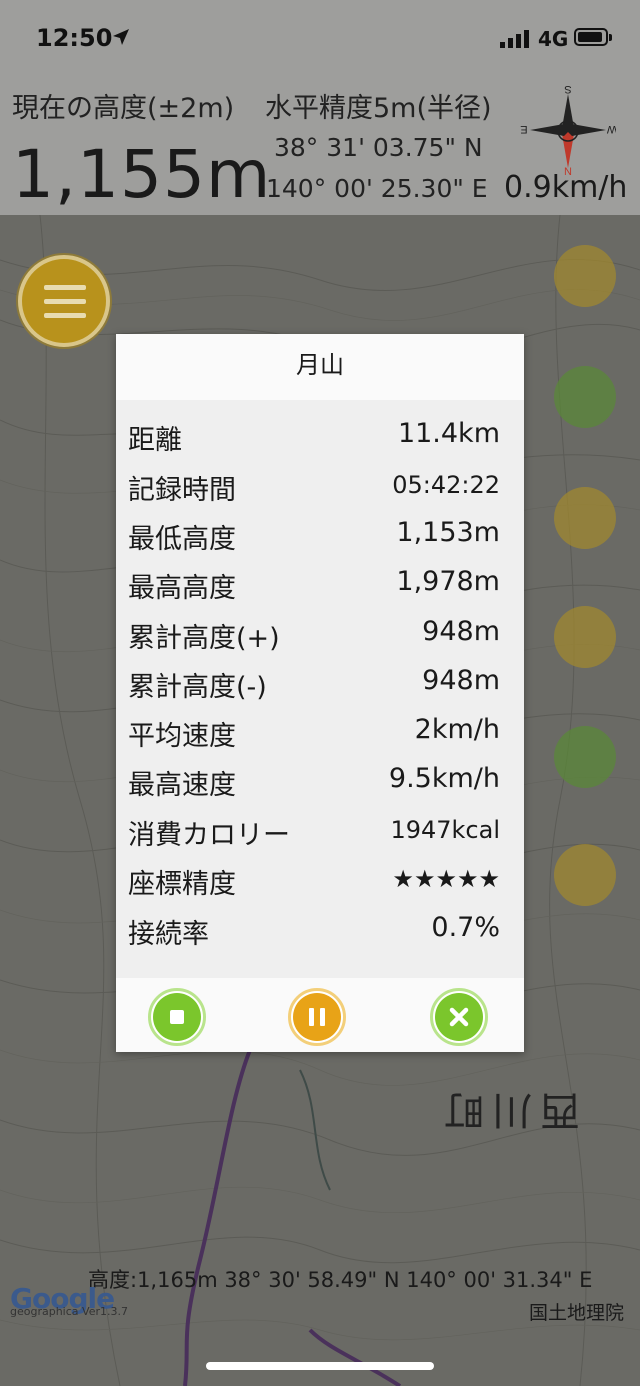  I want to click on compass-button, so click(585, 397).